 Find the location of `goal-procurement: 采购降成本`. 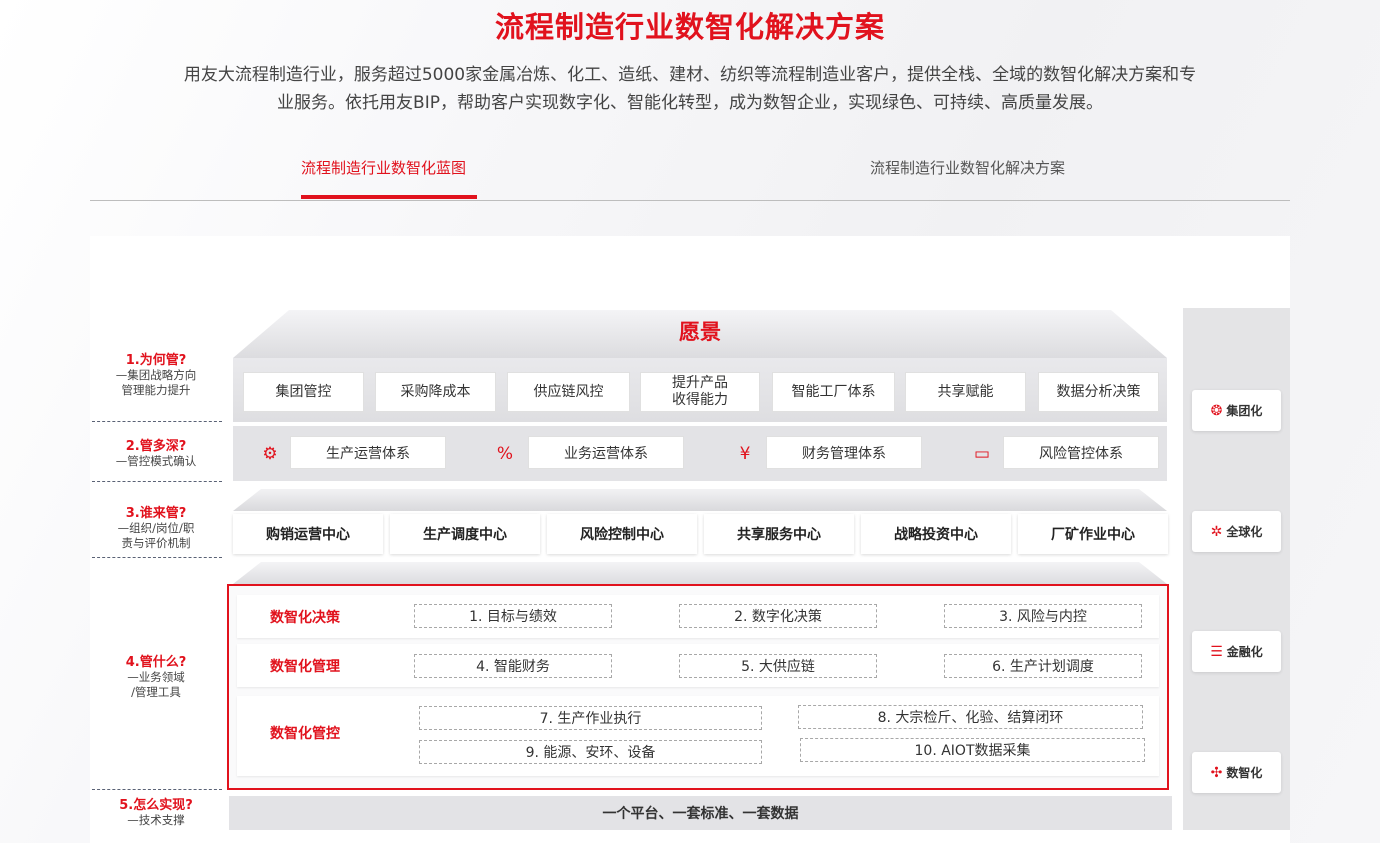

goal-procurement: 采购降成本 is located at coordinates (435, 392).